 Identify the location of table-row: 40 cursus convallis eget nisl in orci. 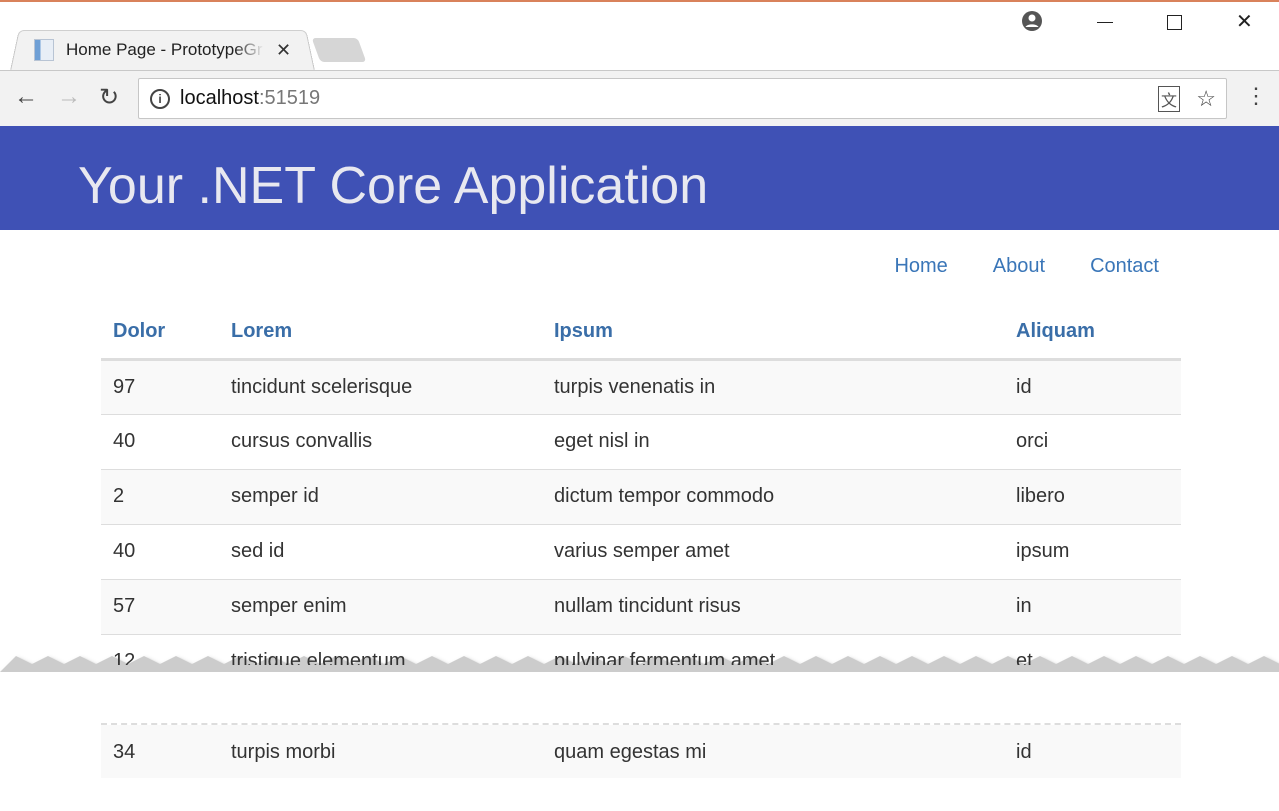
(641, 441).